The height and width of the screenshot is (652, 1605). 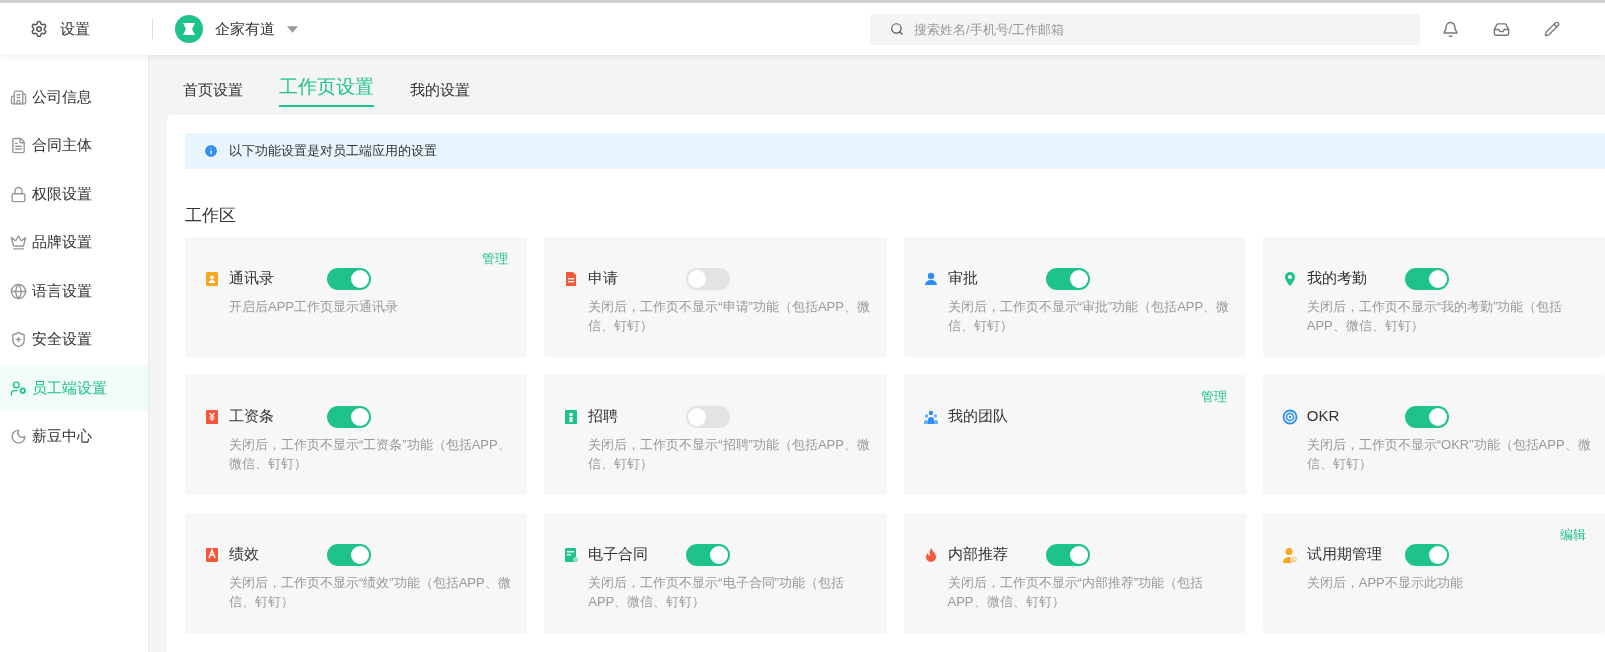 I want to click on sidebar-item: 公司信息, so click(x=74, y=97).